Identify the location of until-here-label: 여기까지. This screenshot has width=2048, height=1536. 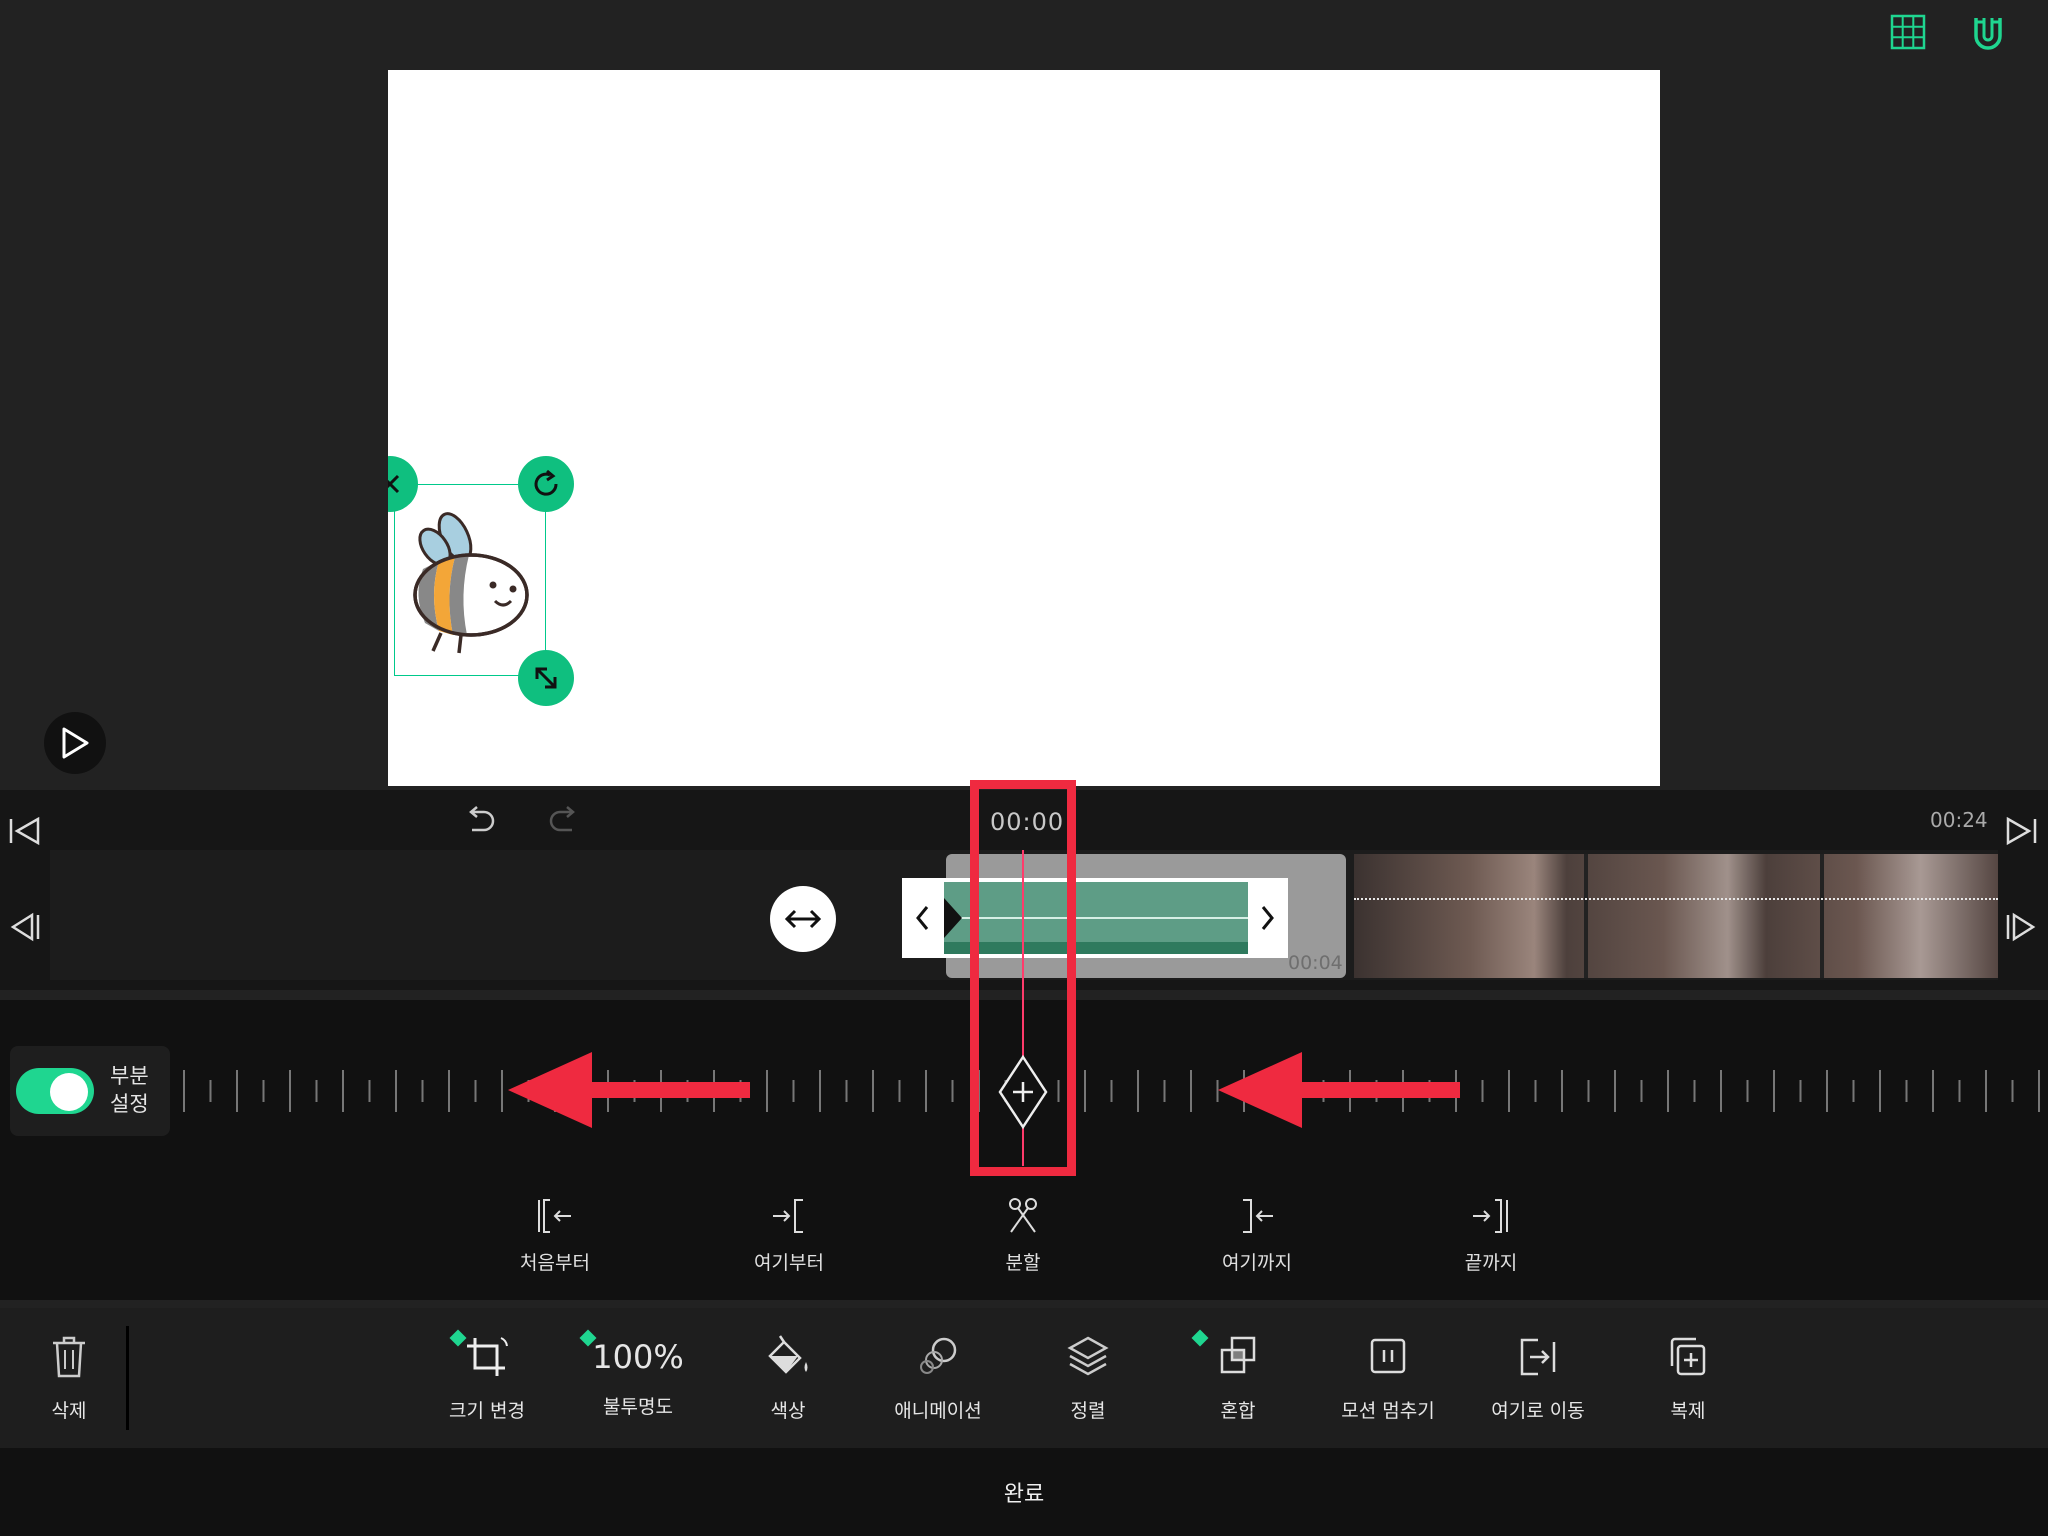
(1257, 1263).